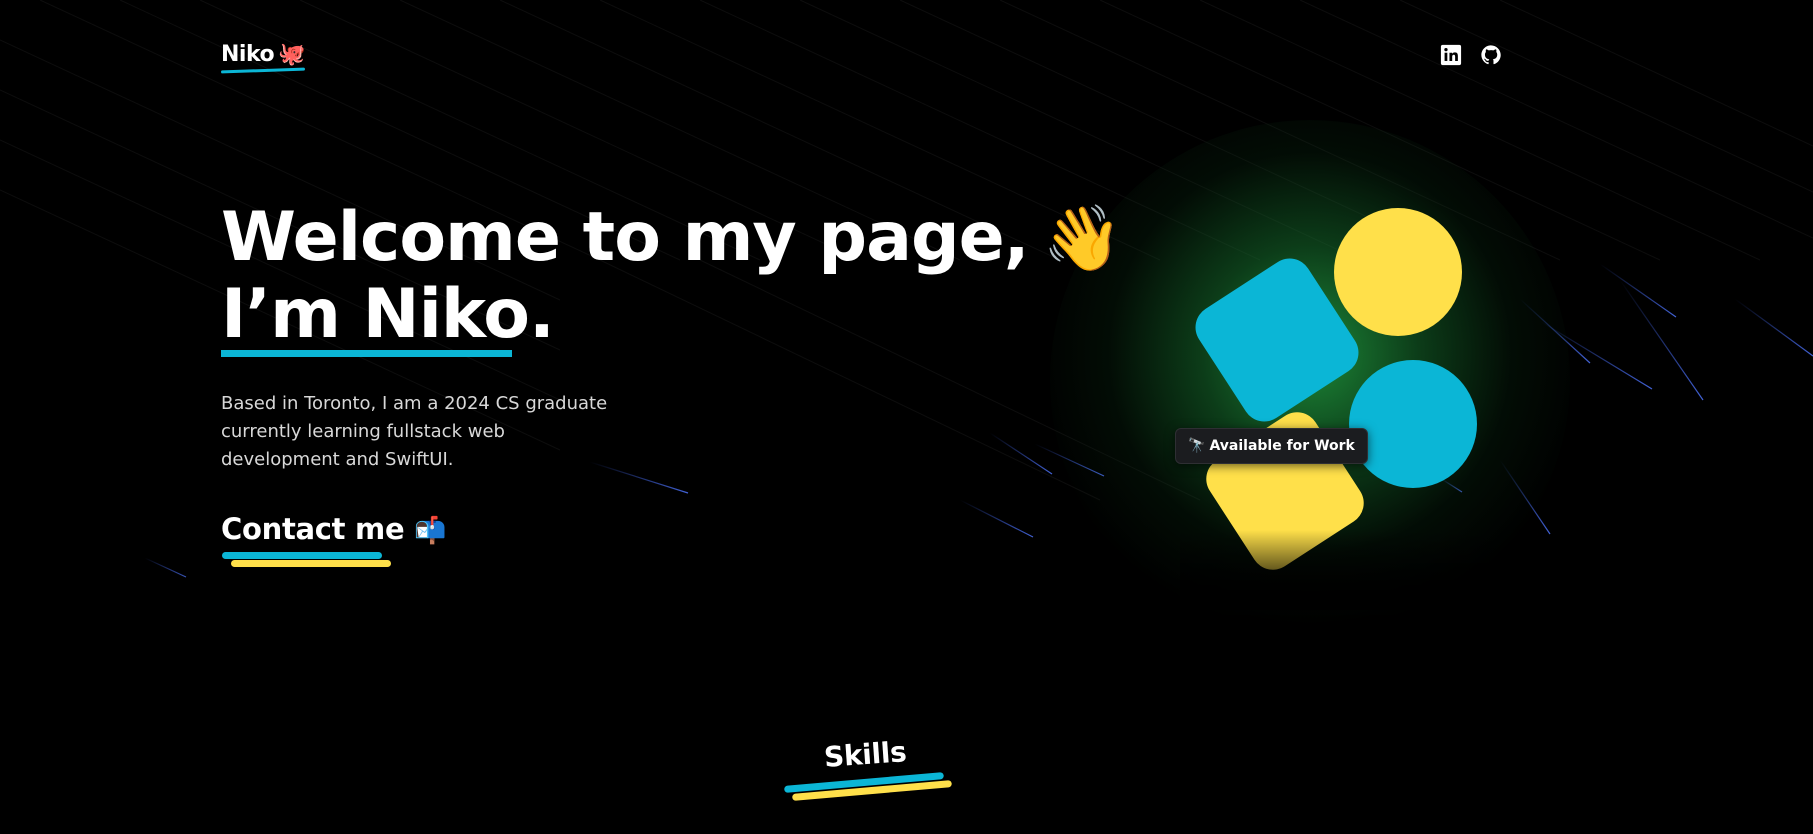 This screenshot has width=1813, height=834. I want to click on waving-hand-icon: 👋, so click(1082, 239).